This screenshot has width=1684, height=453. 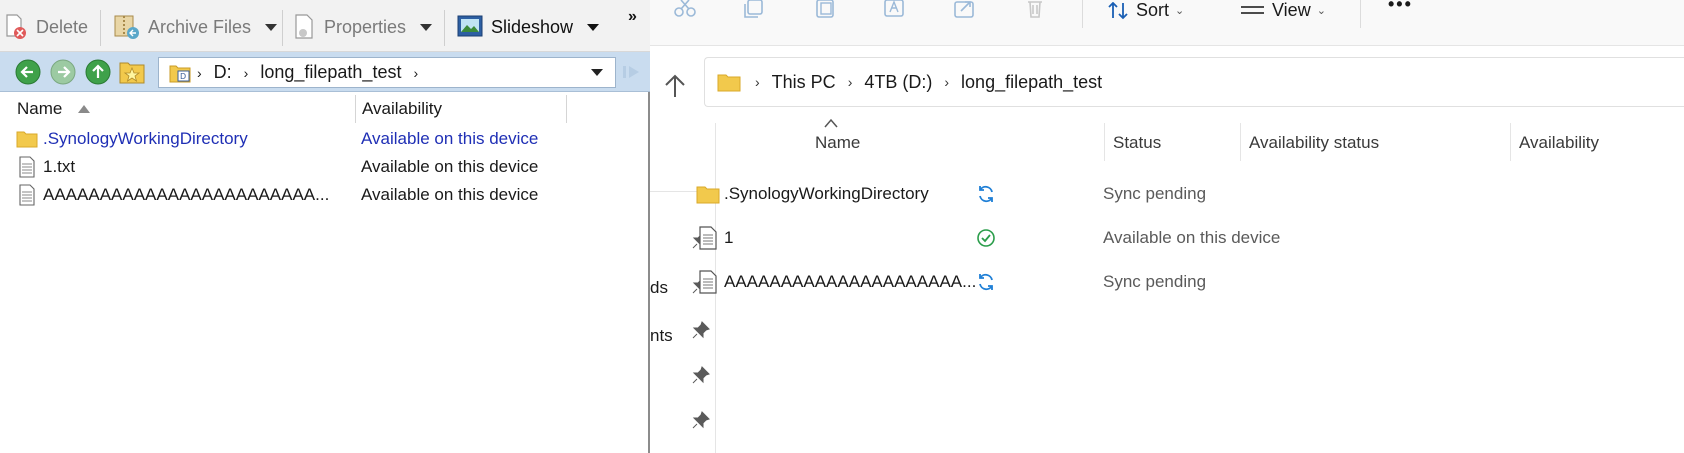 What do you see at coordinates (967, 9) in the screenshot?
I see `share-icon` at bounding box center [967, 9].